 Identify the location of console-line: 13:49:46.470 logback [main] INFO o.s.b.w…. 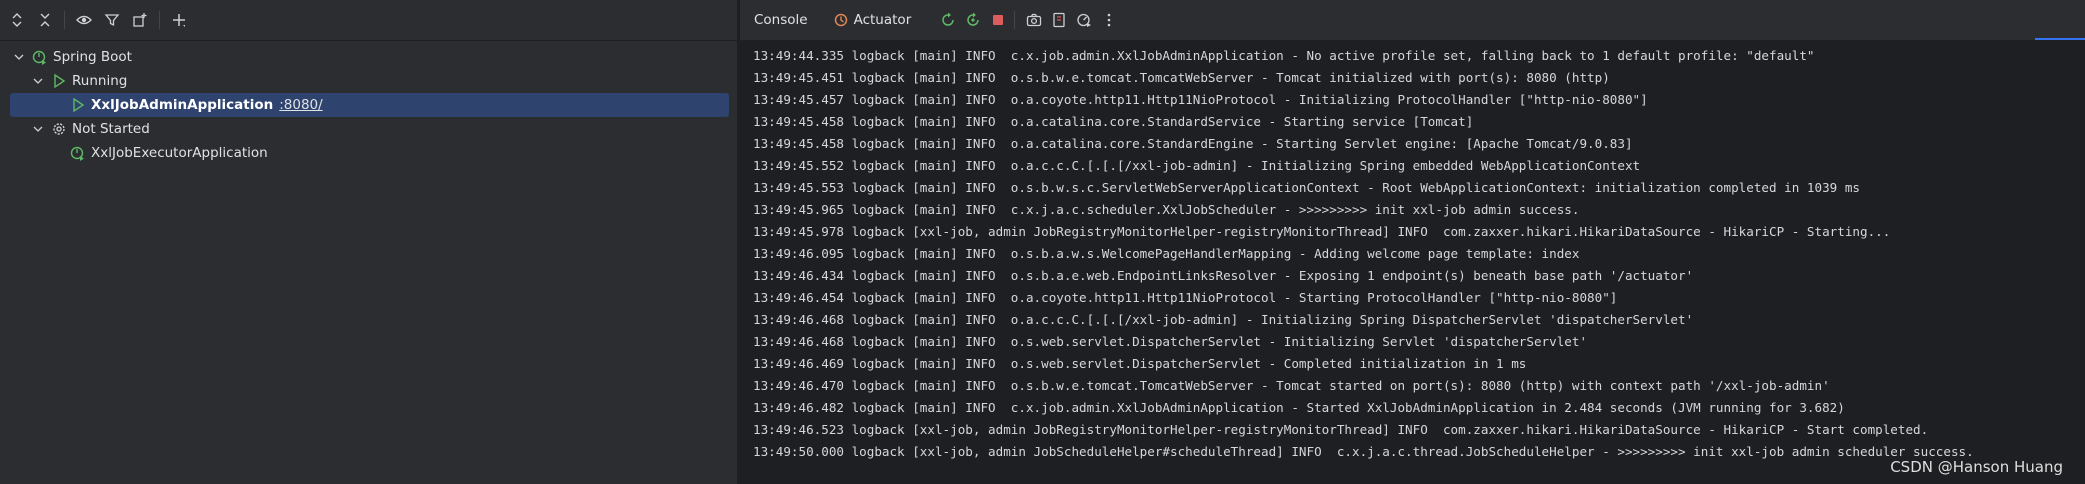
(1291, 385).